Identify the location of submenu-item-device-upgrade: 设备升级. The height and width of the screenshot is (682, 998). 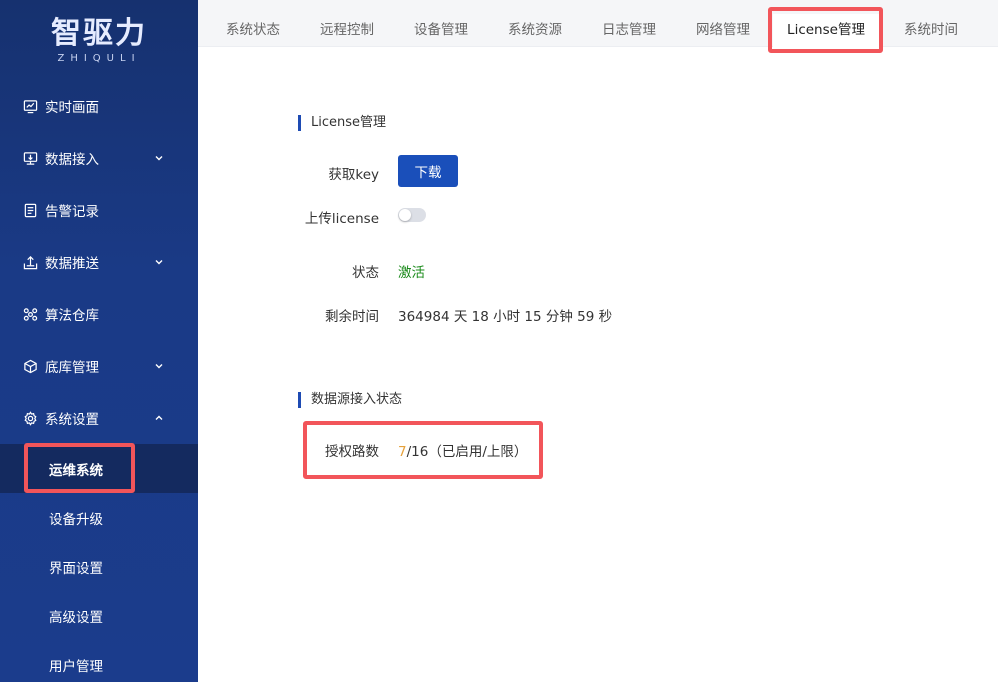
(99, 517).